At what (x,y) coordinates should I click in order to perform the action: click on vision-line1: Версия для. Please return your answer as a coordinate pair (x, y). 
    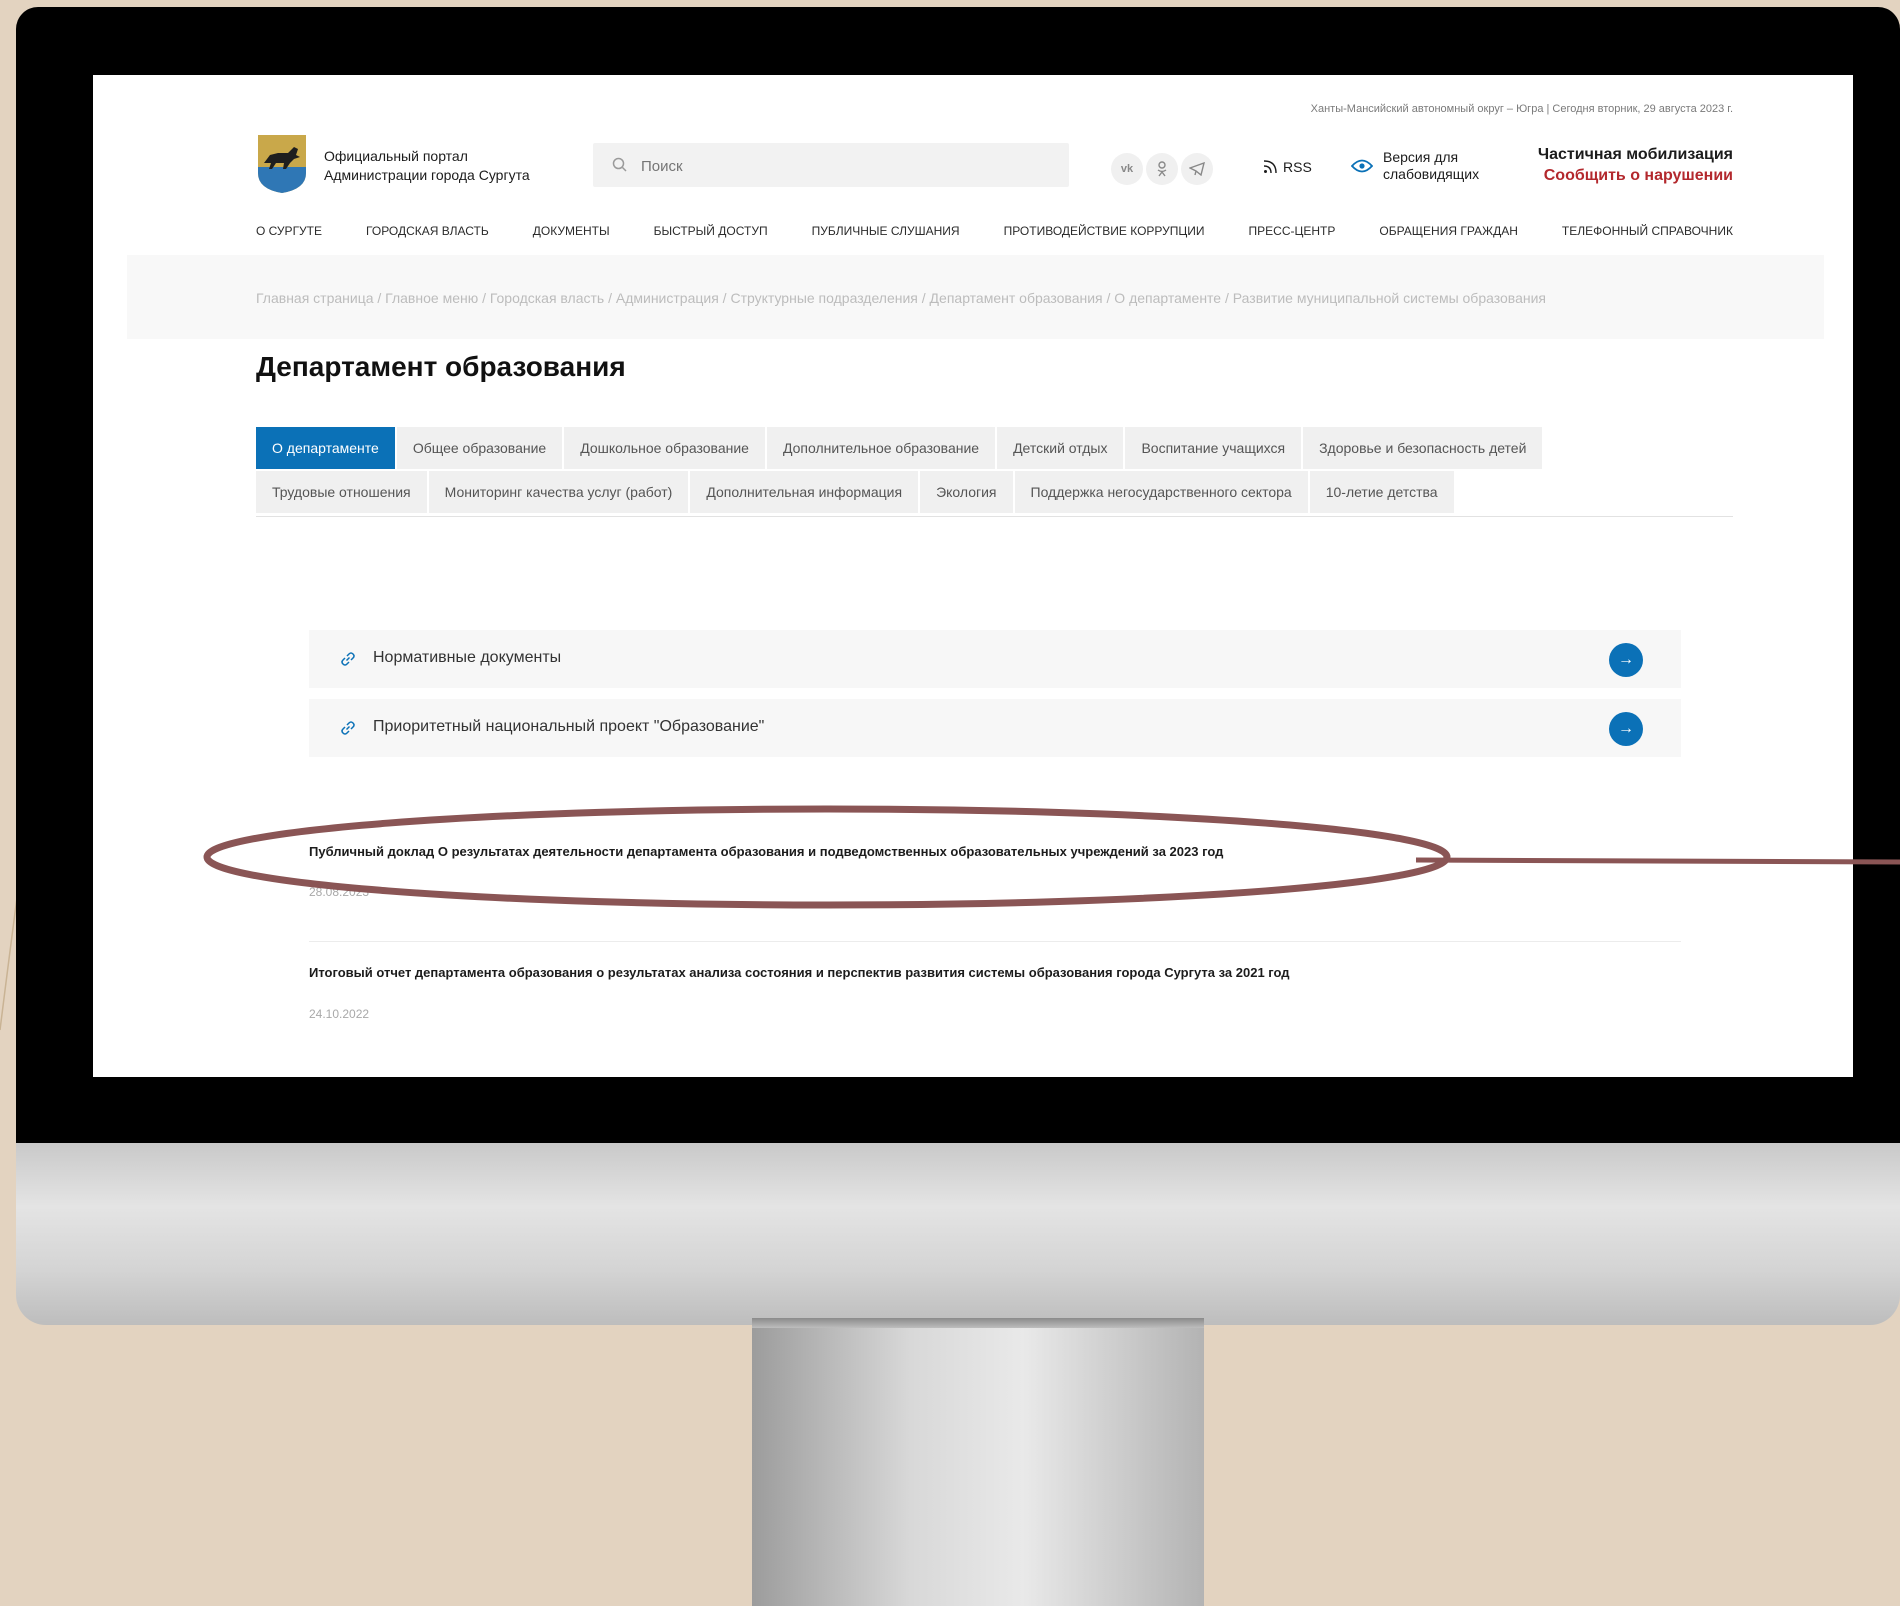
    Looking at the image, I should click on (1421, 157).